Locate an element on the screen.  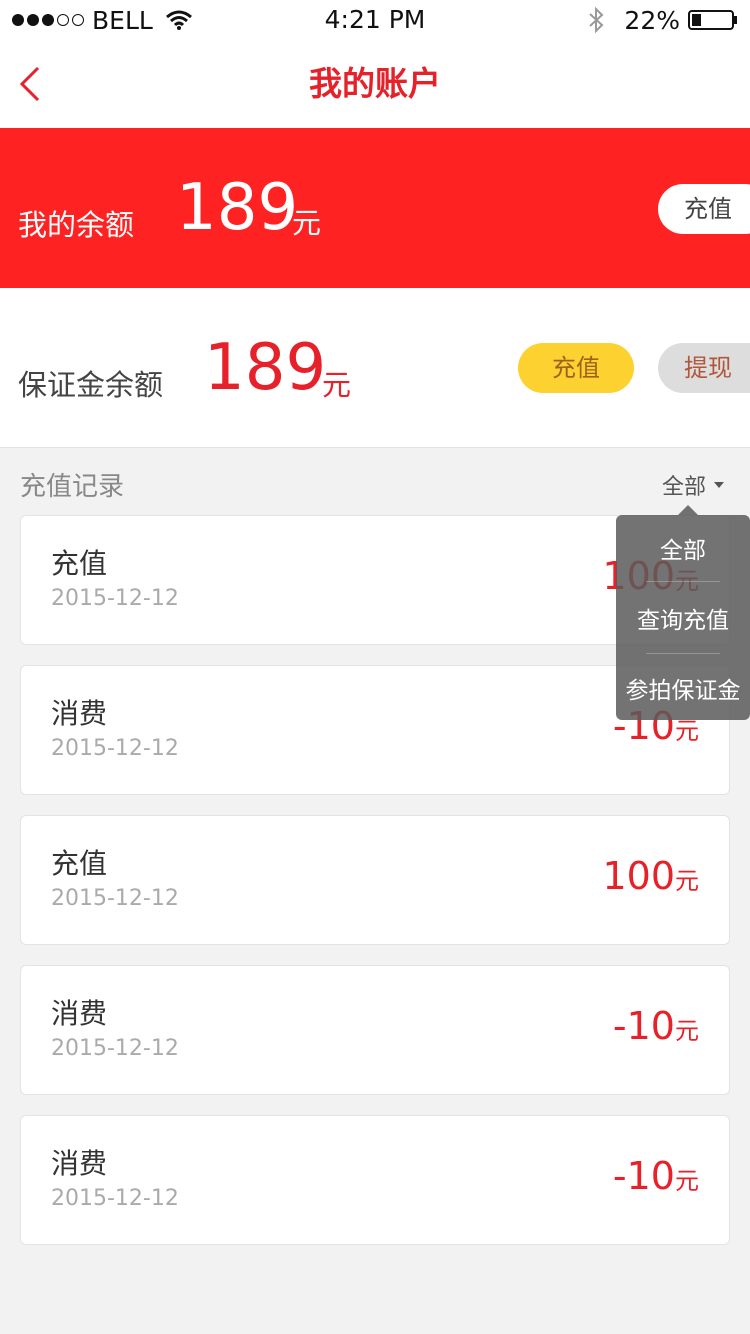
balance-label: 我的余额 is located at coordinates (76, 225).